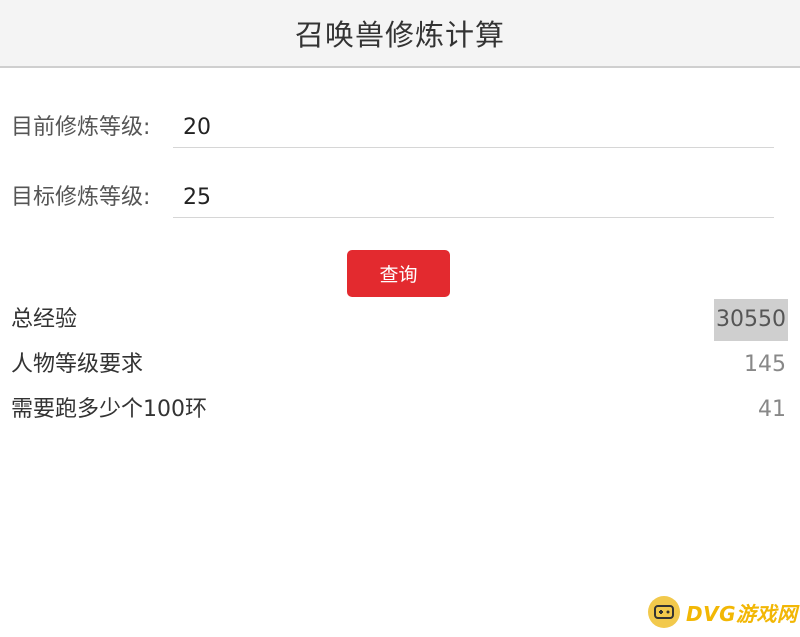 This screenshot has width=800, height=637. Describe the element at coordinates (772, 409) in the screenshot. I see `result-value: 41` at that location.